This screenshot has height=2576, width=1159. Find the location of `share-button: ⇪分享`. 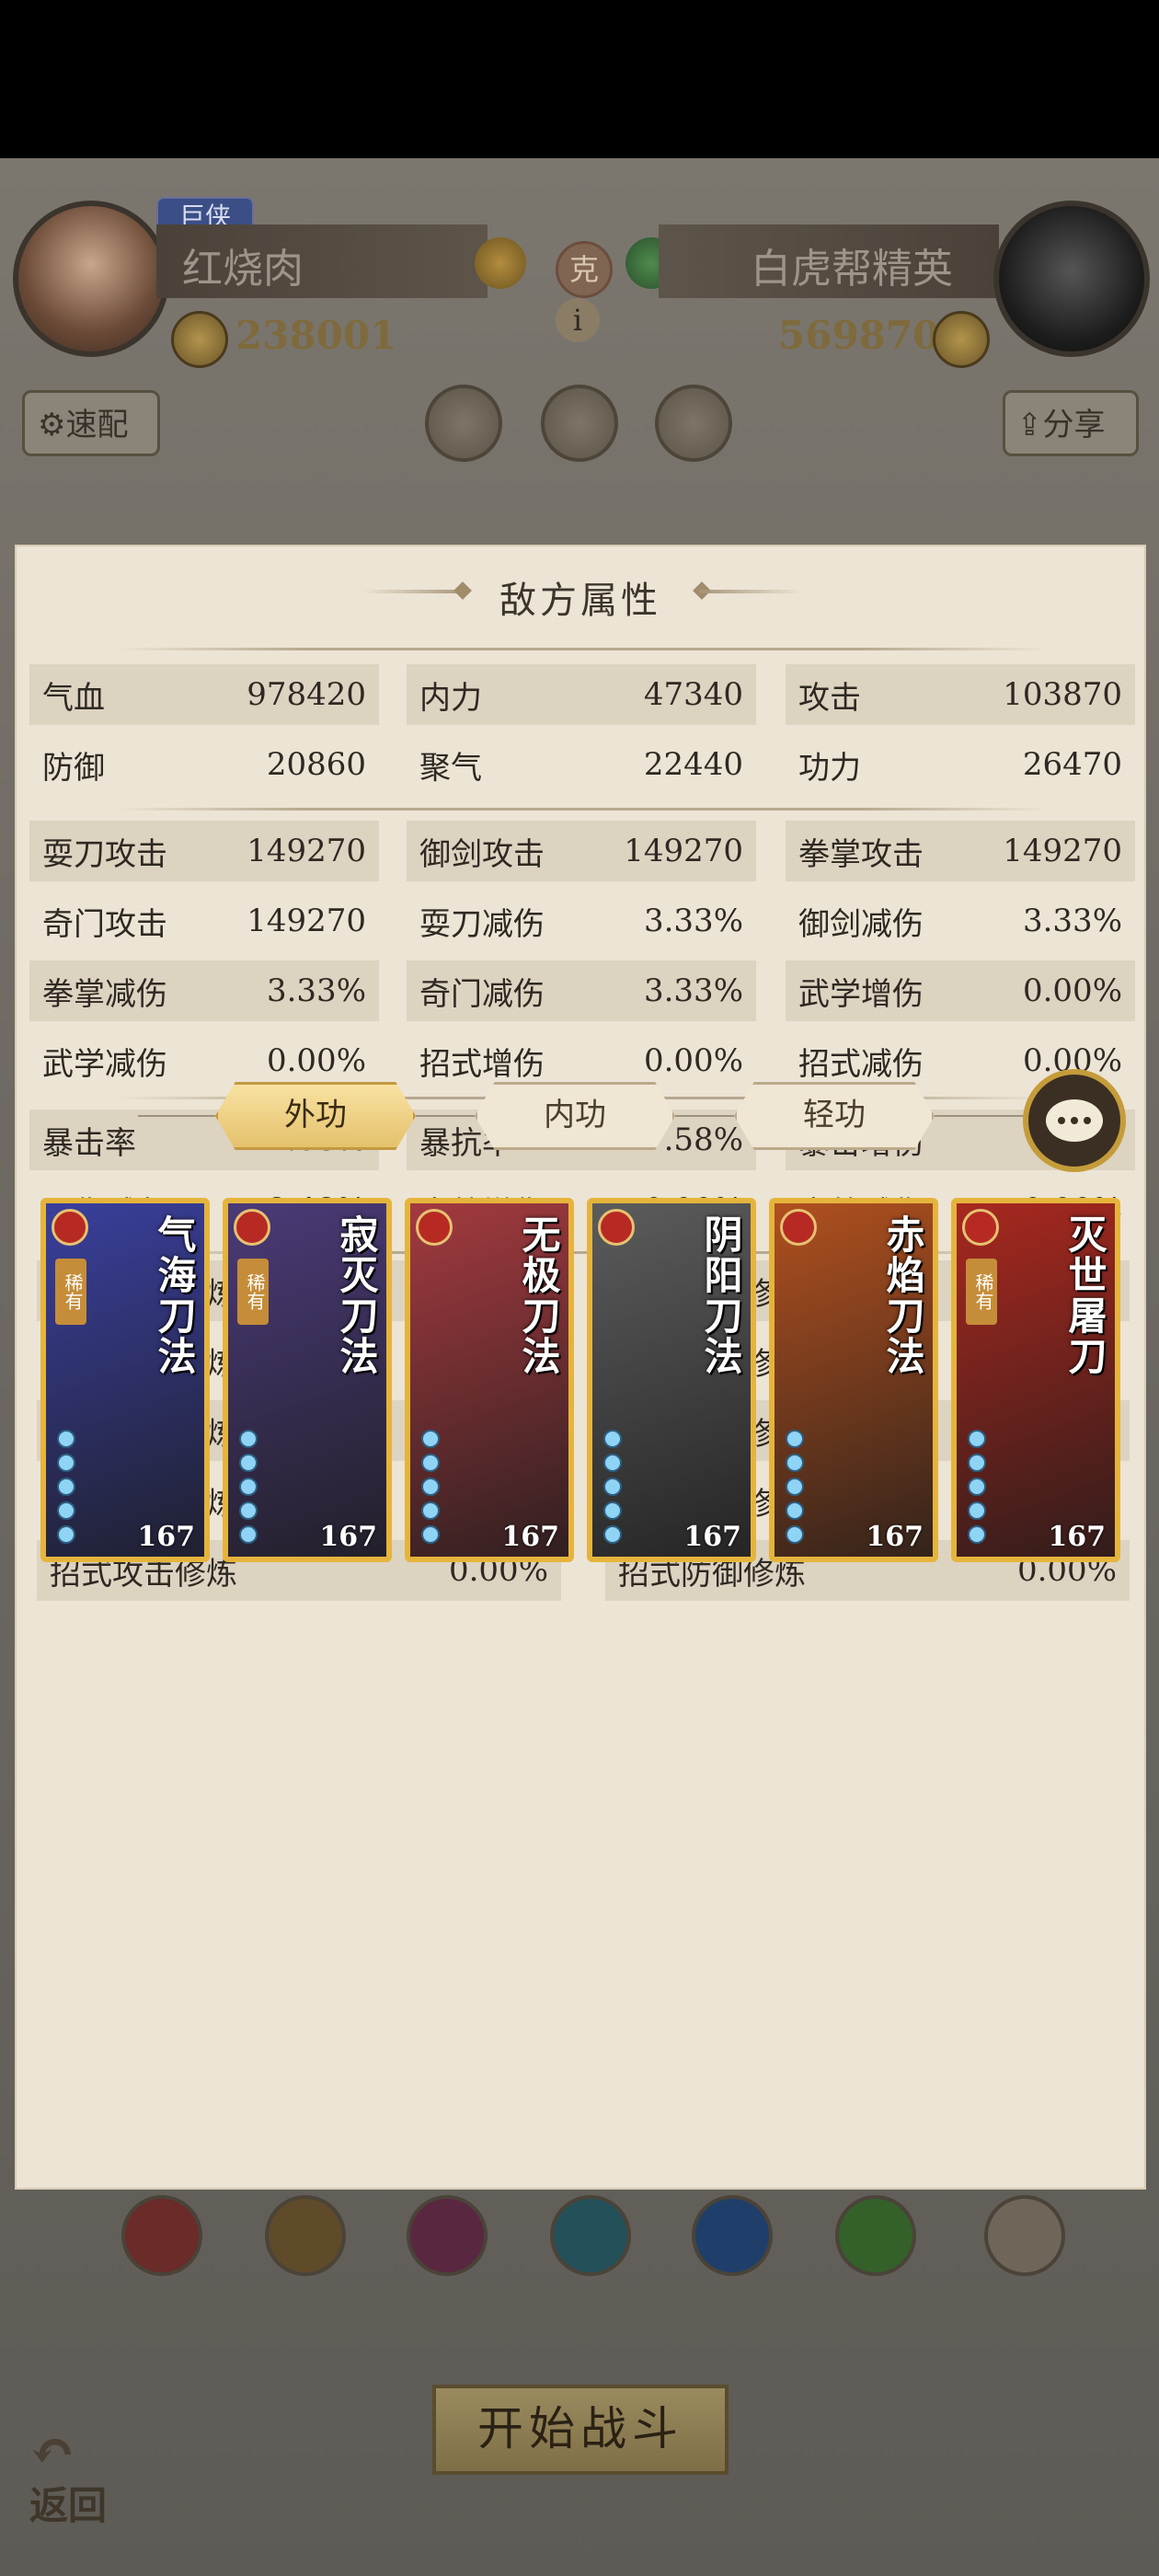

share-button: ⇪分享 is located at coordinates (1071, 423).